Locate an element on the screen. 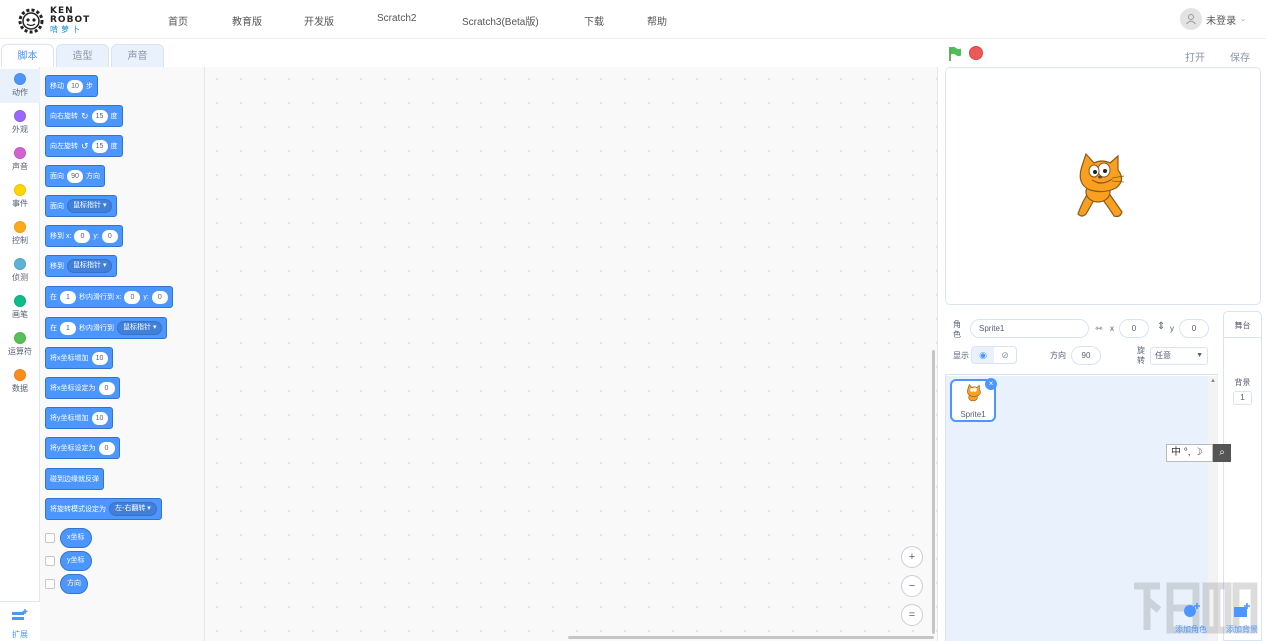 The width and height of the screenshot is (1266, 641). nav-scratch3-beta: Scratch3(Beta版) is located at coordinates (500, 20).